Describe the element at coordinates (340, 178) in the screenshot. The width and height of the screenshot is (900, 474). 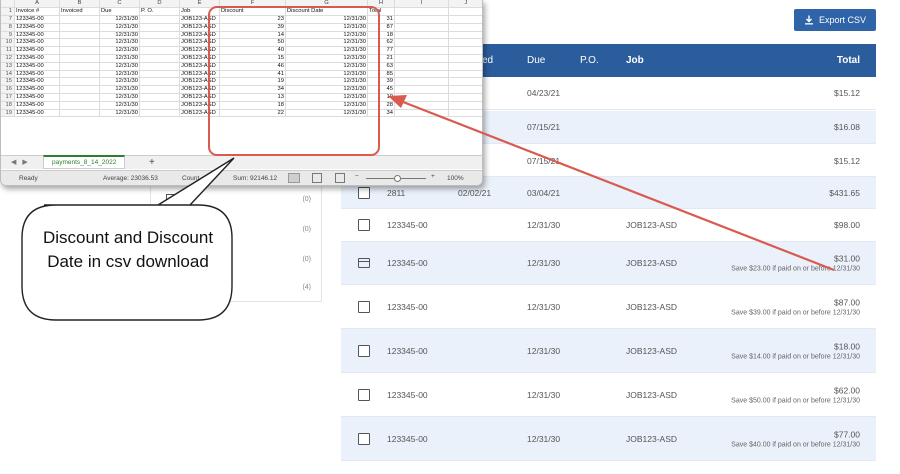
I see `page-break-icon` at that location.